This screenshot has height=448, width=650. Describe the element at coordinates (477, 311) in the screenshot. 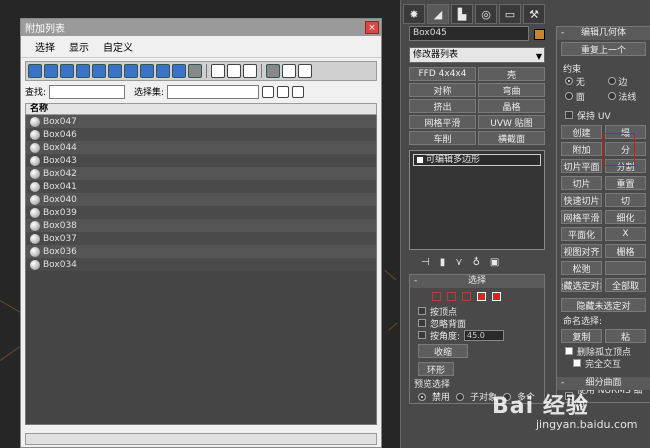

I see `by-vertex-checkbox: 按顶点` at that location.